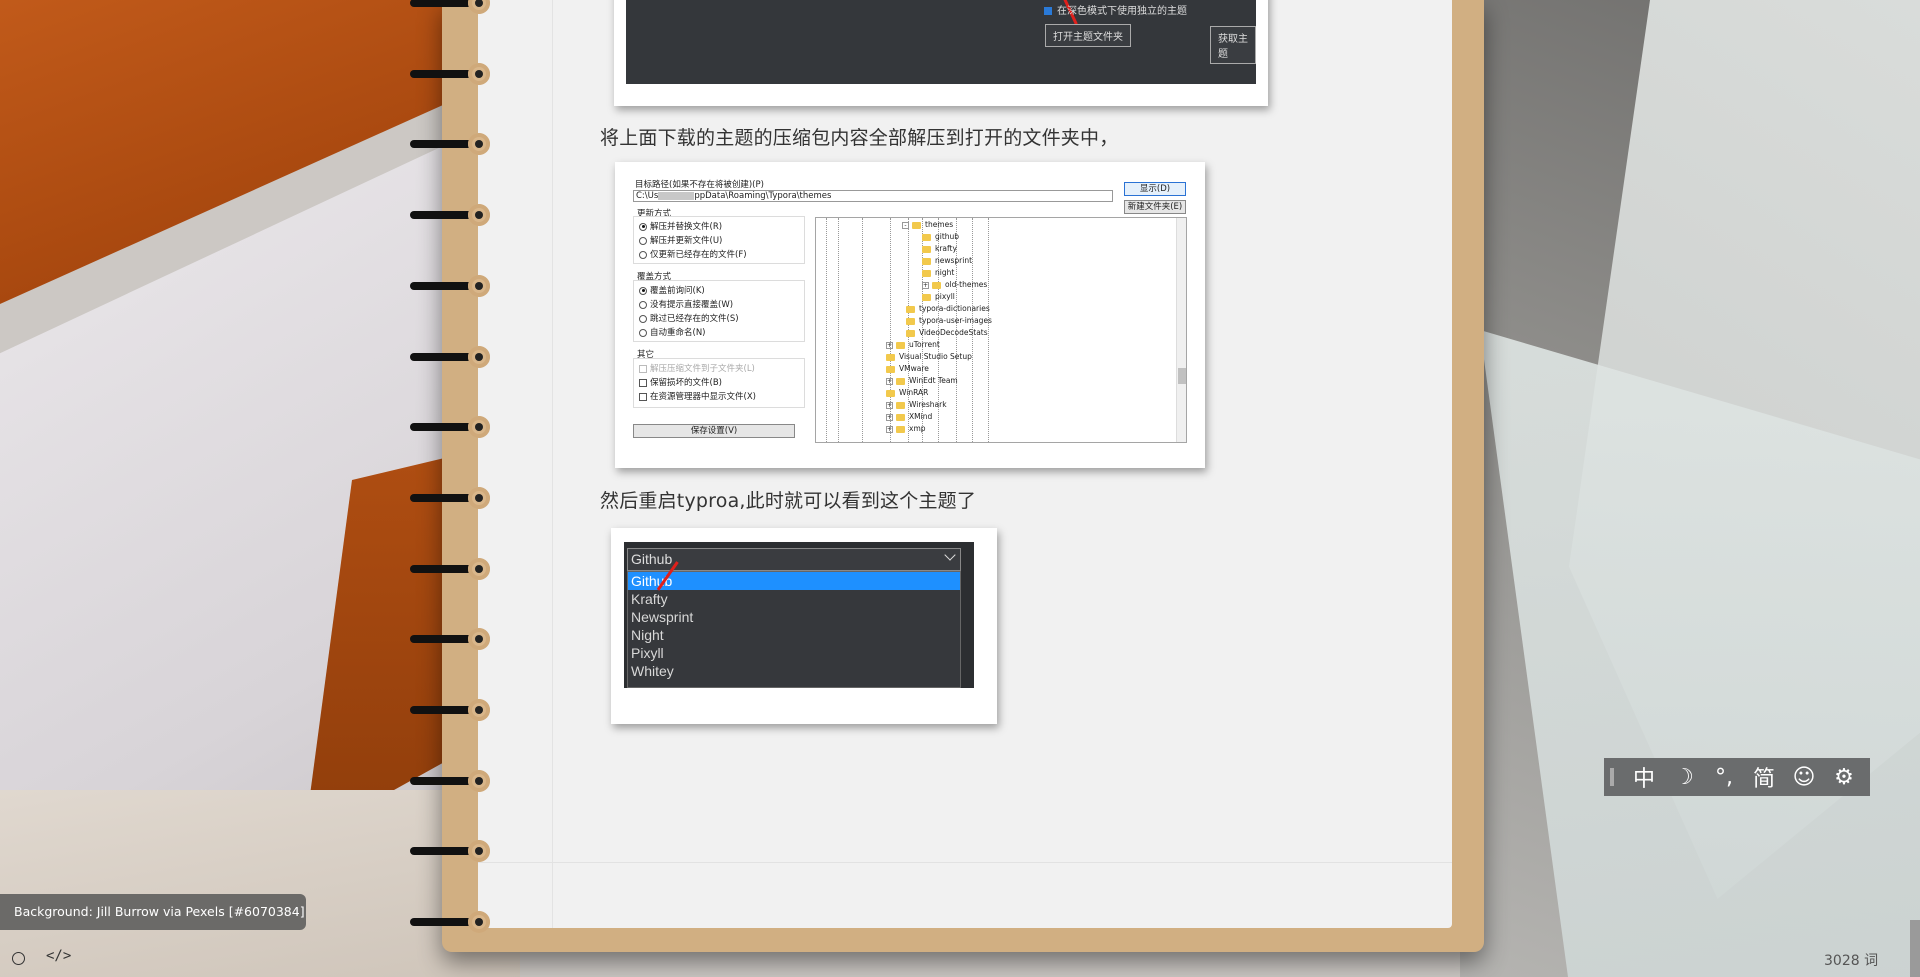 The image size is (1920, 977). What do you see at coordinates (940, 236) in the screenshot?
I see `tree-folder-item: github` at bounding box center [940, 236].